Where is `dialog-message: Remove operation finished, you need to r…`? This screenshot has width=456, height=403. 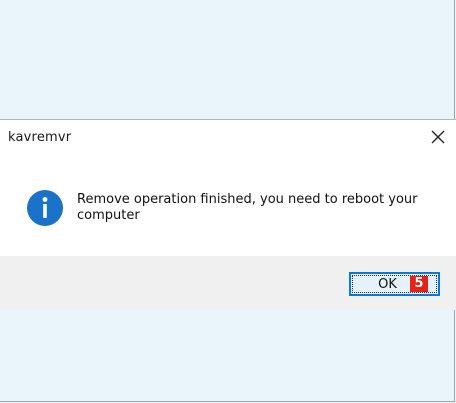 dialog-message: Remove operation finished, you need to r… is located at coordinates (247, 207).